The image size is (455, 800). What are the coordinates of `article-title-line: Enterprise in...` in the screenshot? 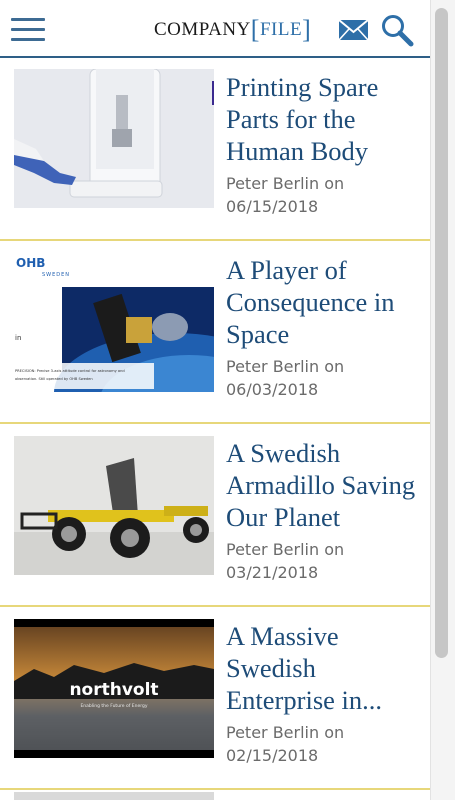 It's located at (304, 700).